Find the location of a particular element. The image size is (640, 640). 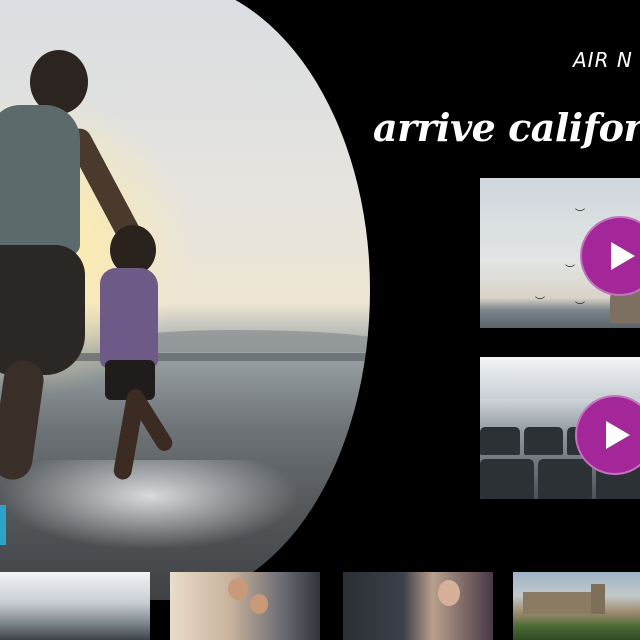

cabin-ceiling is located at coordinates (560, 378).